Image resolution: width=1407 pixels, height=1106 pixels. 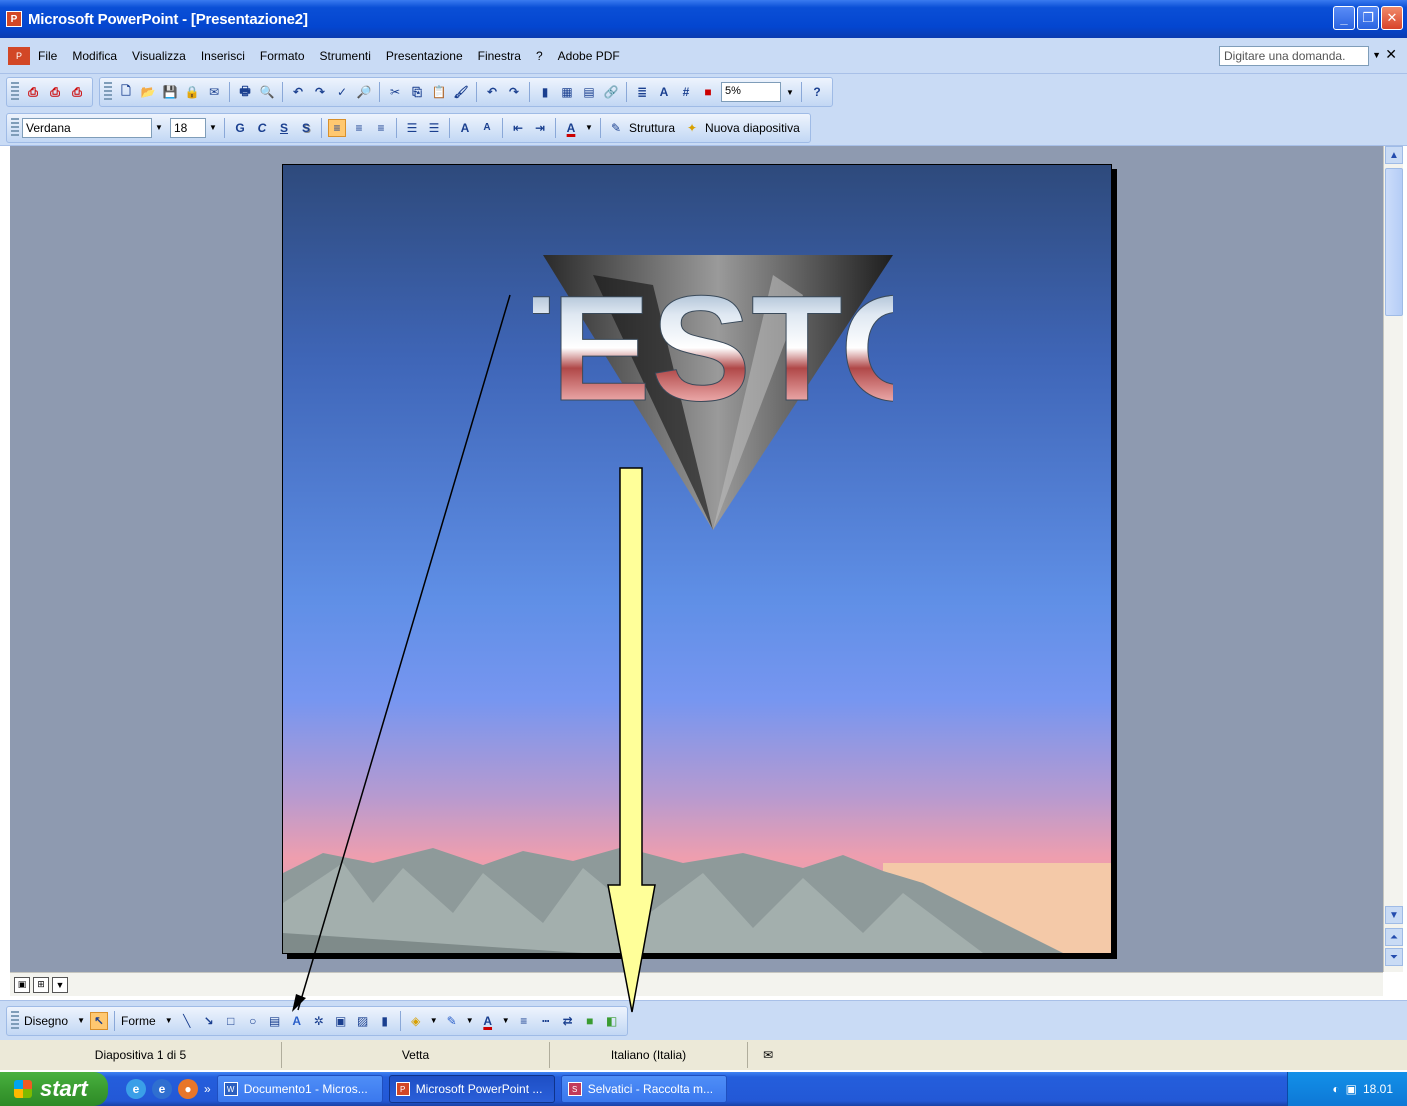 I want to click on ie-icon: e, so click(x=136, y=1089).